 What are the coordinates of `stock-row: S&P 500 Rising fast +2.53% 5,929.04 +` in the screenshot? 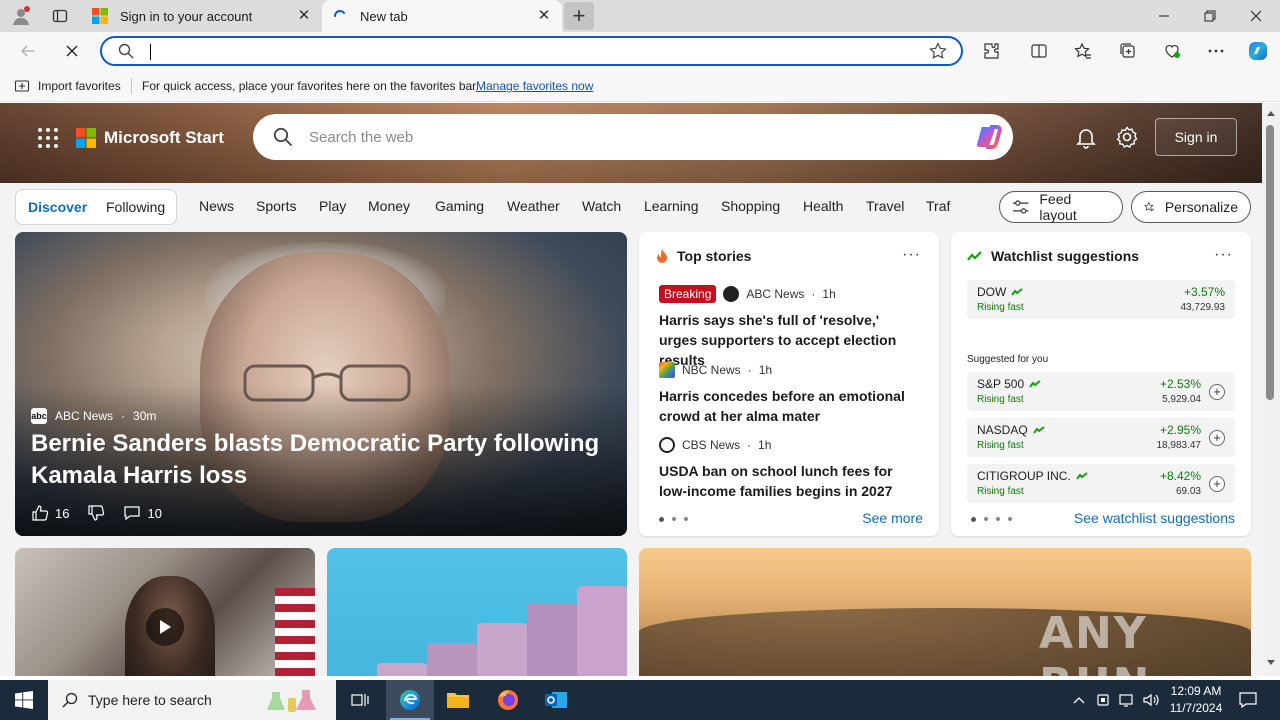 It's located at (1101, 391).